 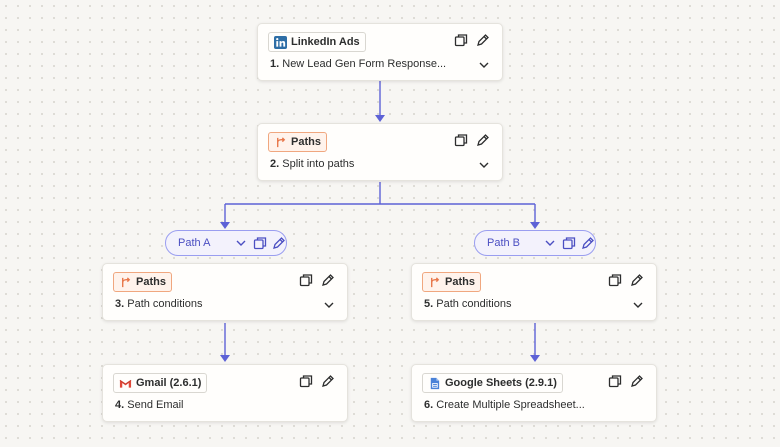 What do you see at coordinates (226, 243) in the screenshot?
I see `path-a-pill: Path A` at bounding box center [226, 243].